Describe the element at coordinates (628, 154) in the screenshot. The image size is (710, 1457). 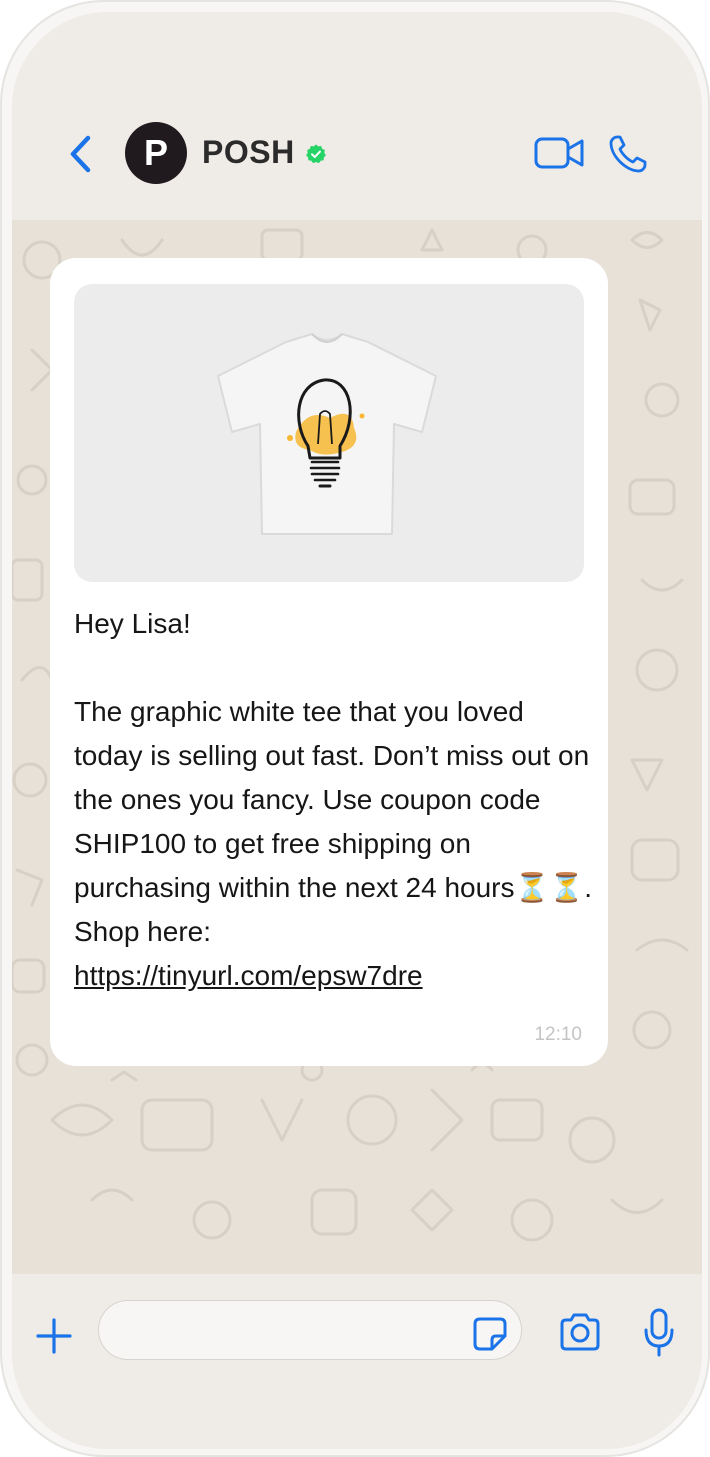
I see `phone-icon` at that location.